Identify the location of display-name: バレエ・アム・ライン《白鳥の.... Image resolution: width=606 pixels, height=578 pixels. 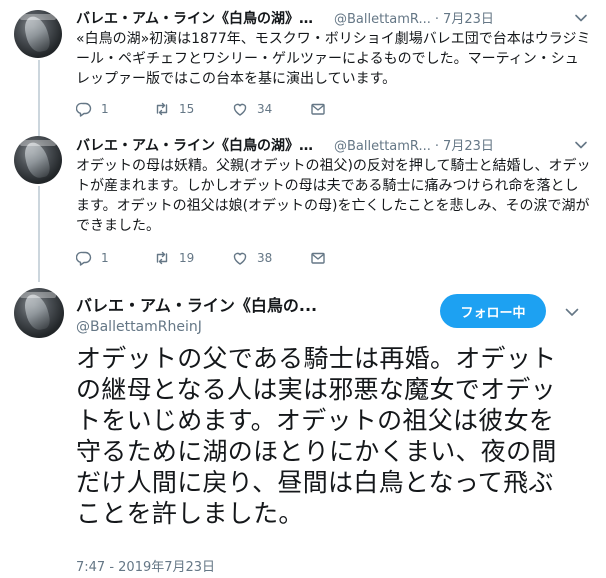
(196, 304).